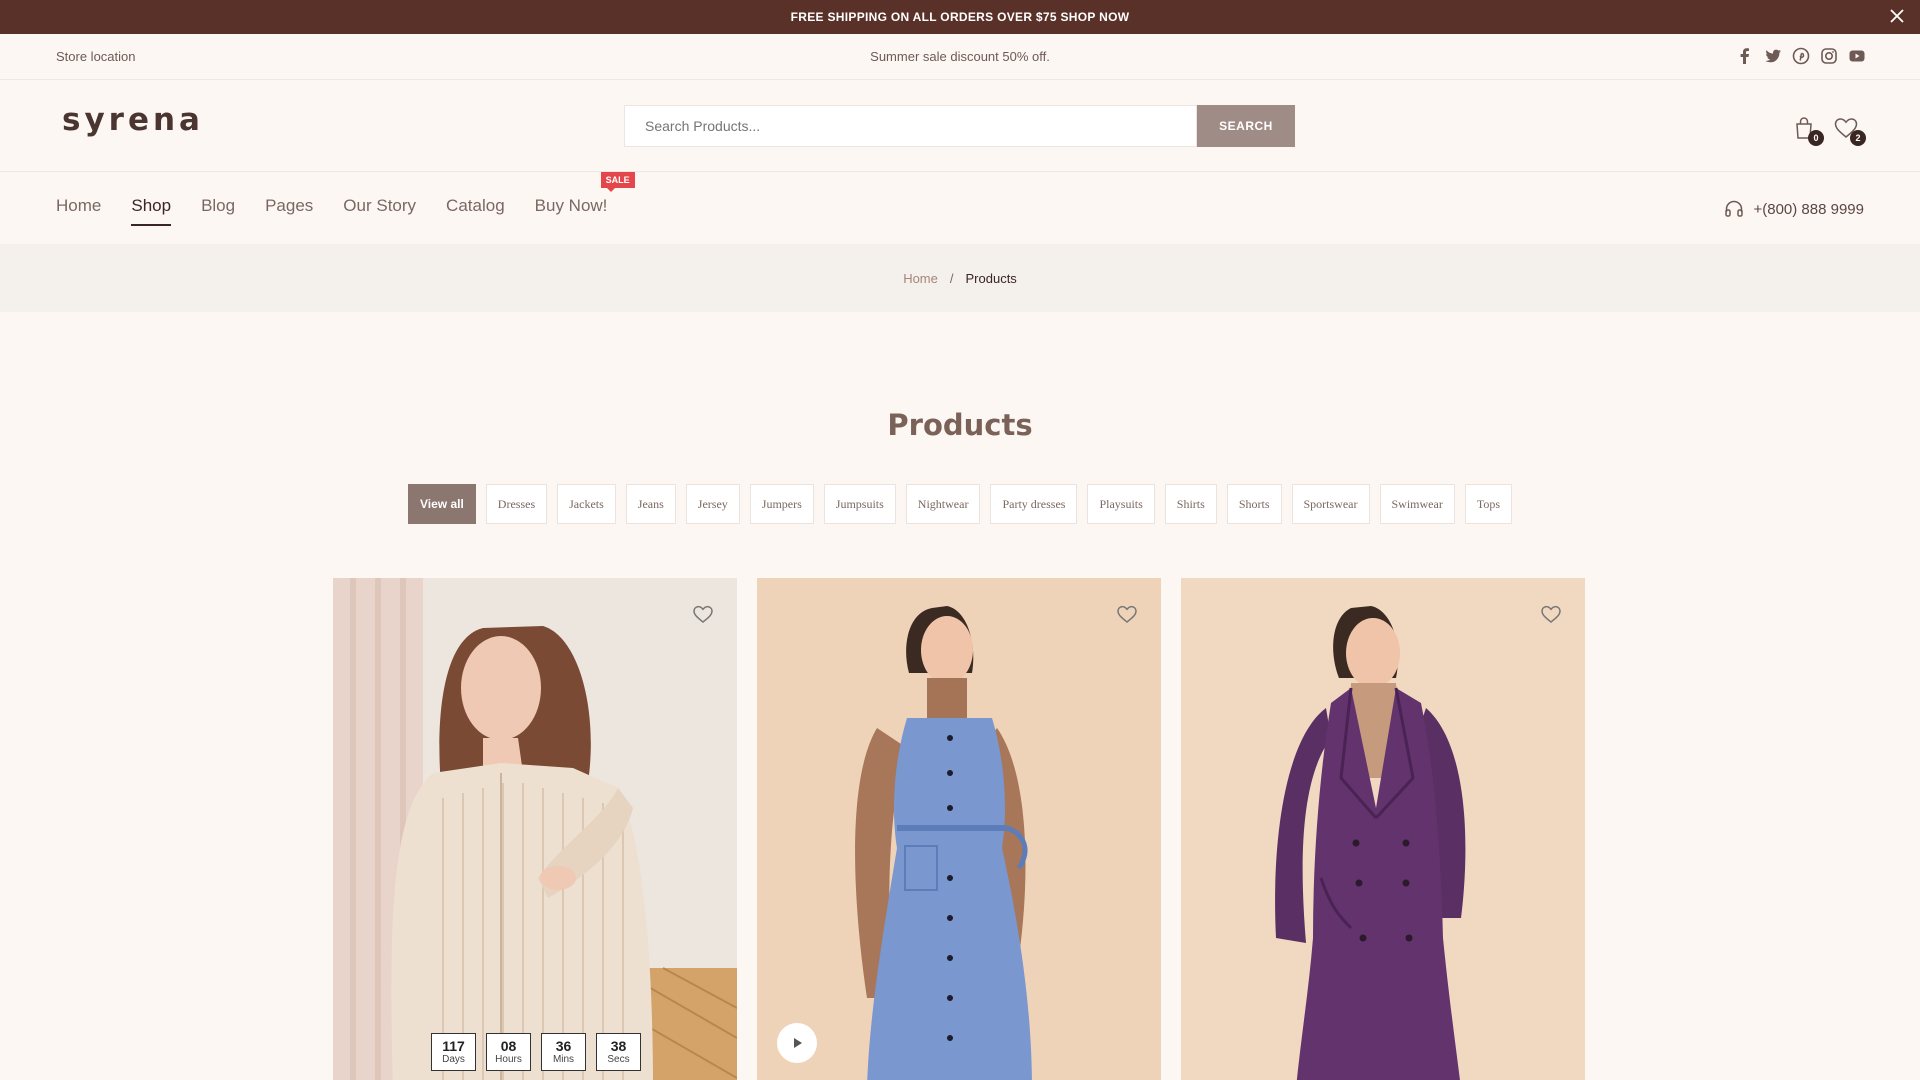  I want to click on breadcrumb-home: Home, so click(920, 278).